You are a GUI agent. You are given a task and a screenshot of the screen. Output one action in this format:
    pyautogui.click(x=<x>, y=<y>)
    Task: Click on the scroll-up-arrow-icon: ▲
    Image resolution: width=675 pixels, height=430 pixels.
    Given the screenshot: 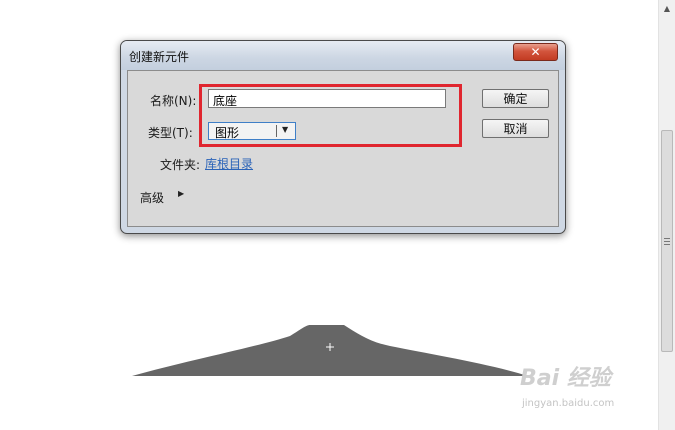 What is the action you would take?
    pyautogui.click(x=667, y=8)
    